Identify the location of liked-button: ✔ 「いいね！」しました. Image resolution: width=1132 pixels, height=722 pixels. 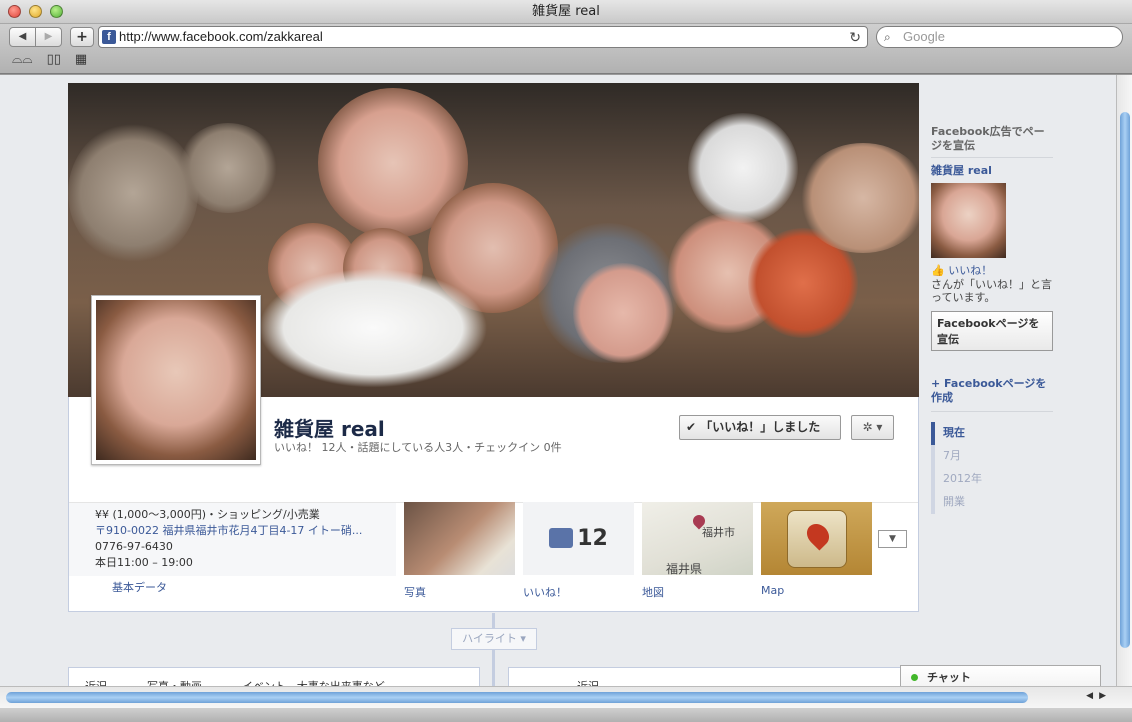
(760, 427).